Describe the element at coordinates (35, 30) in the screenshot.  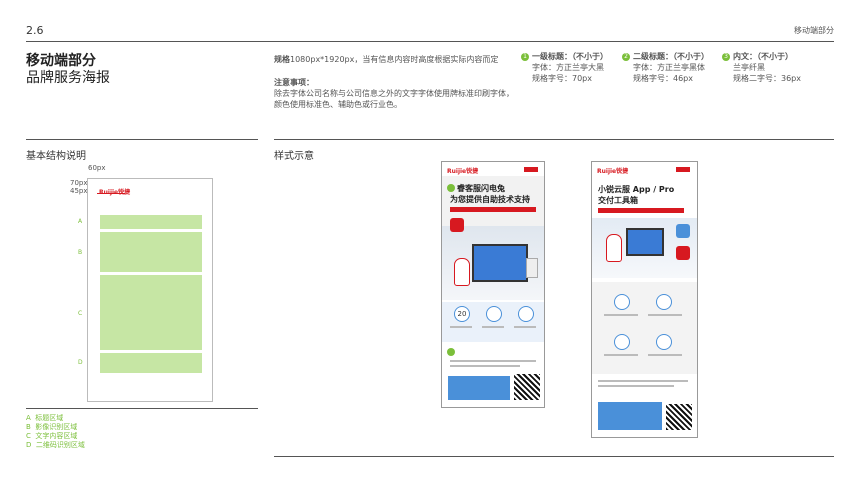
I see `section-number: 2.6` at that location.